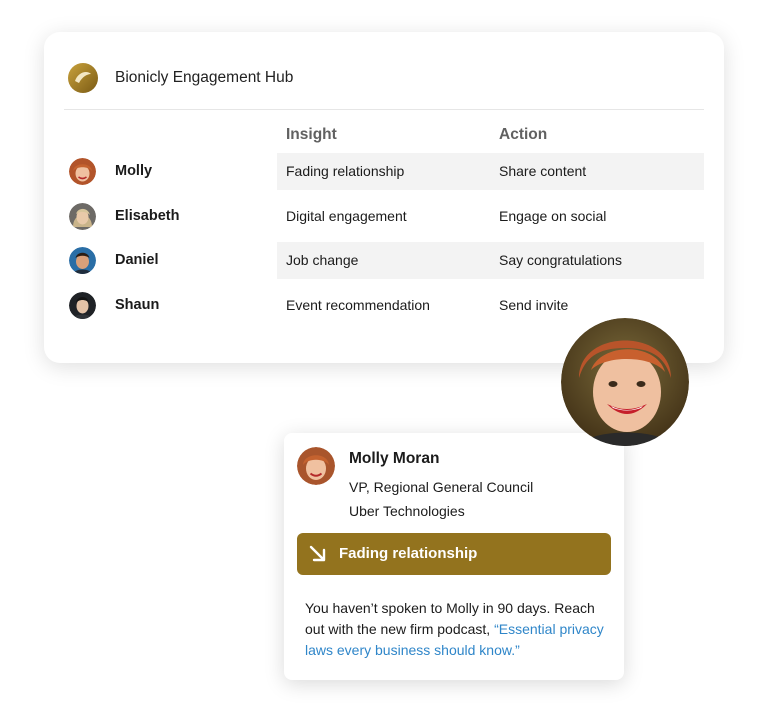 Image resolution: width=768 pixels, height=712 pixels. Describe the element at coordinates (384, 260) in the screenshot. I see `contact-row-daniel: Daniel Job change Say congratulations` at that location.